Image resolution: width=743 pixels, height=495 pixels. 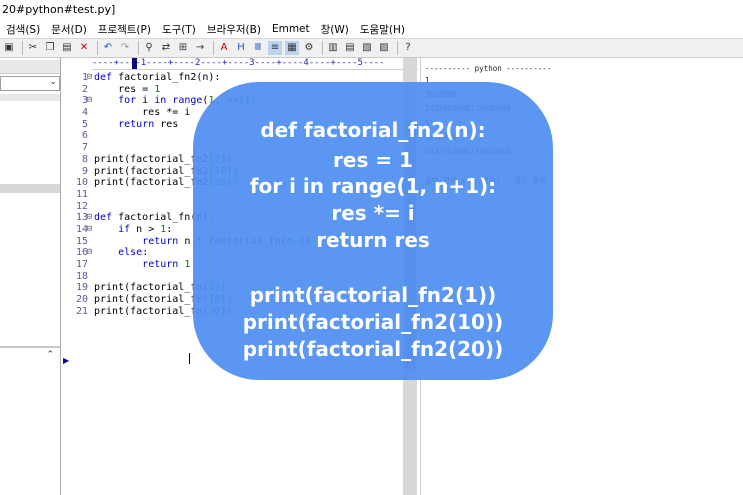 I want to click on overlay-code-line: print(factorial_fn2(20)), so click(x=373, y=349).